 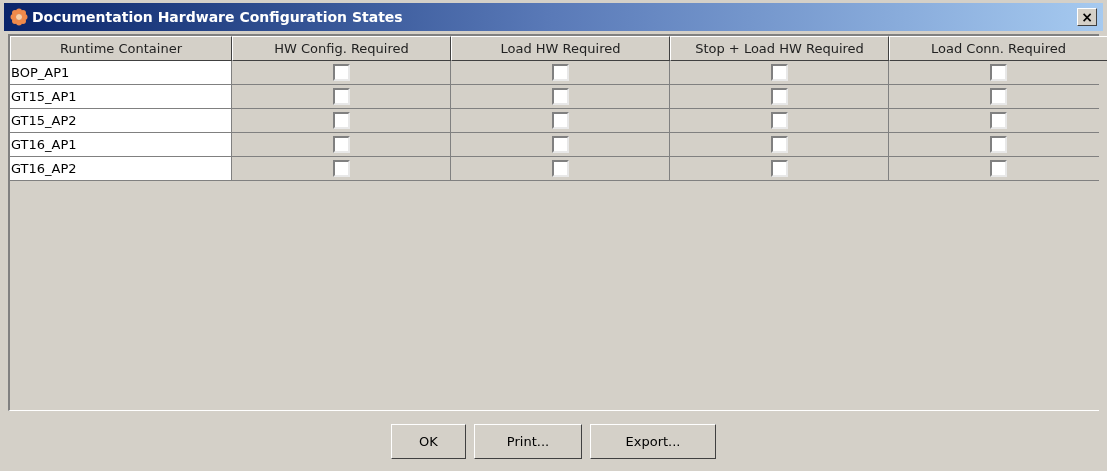 What do you see at coordinates (121, 48) in the screenshot?
I see `column-header: Runtime Container` at bounding box center [121, 48].